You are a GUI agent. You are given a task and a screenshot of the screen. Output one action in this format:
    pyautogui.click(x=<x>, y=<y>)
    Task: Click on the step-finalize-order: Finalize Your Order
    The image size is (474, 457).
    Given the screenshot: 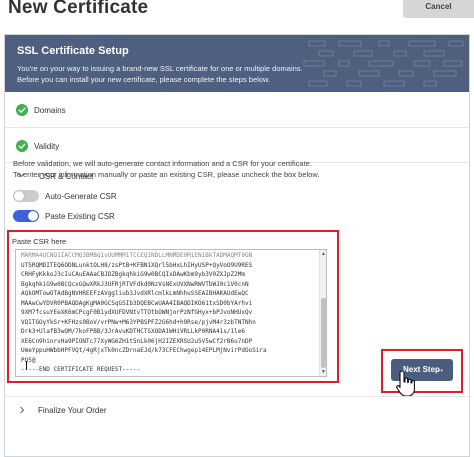 What is the action you would take?
    pyautogui.click(x=237, y=409)
    